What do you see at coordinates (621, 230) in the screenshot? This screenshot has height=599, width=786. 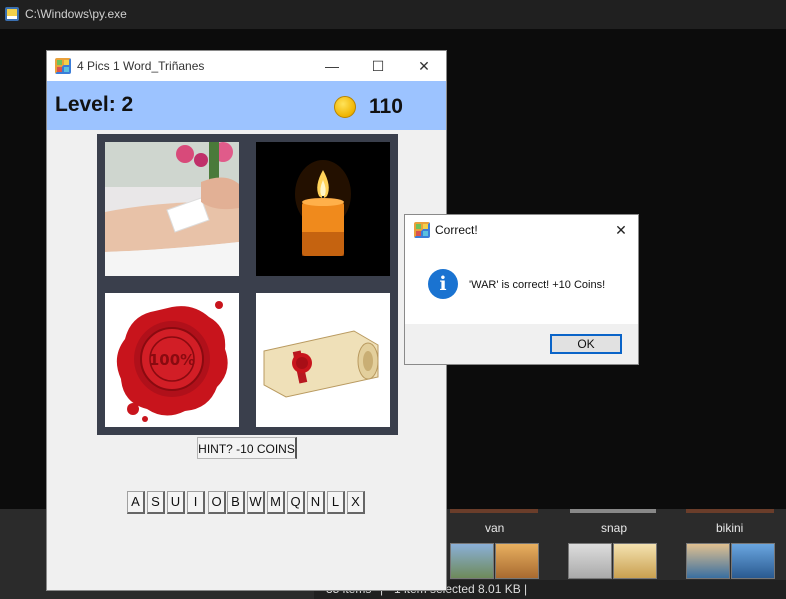 I see `dialog-close-button: ✕` at bounding box center [621, 230].